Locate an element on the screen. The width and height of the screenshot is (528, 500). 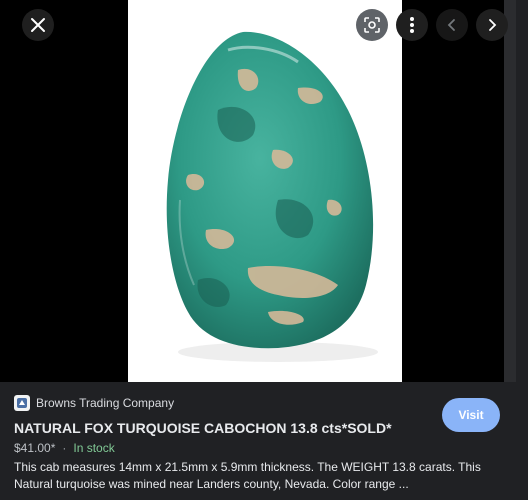
stock-status: In stock is located at coordinates (94, 448).